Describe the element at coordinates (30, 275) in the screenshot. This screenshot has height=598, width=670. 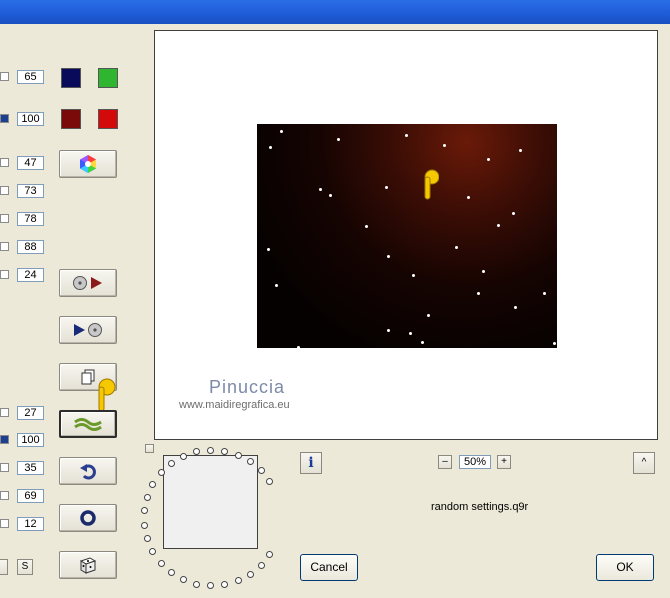
I see `param-value-field: 24` at that location.